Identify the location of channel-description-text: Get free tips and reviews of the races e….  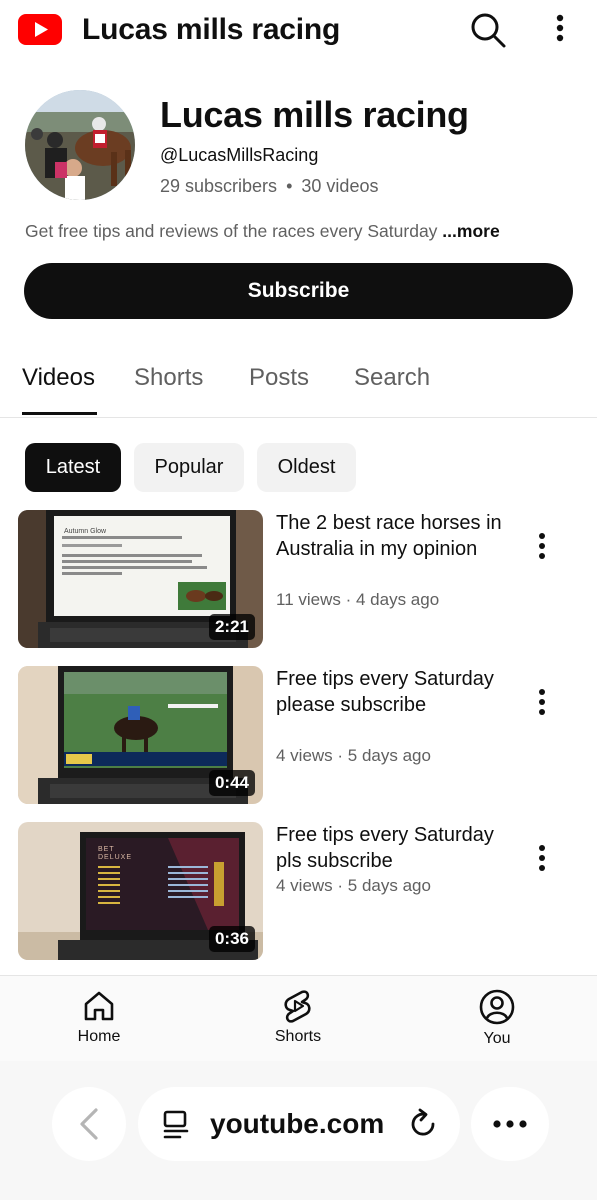
(231, 231).